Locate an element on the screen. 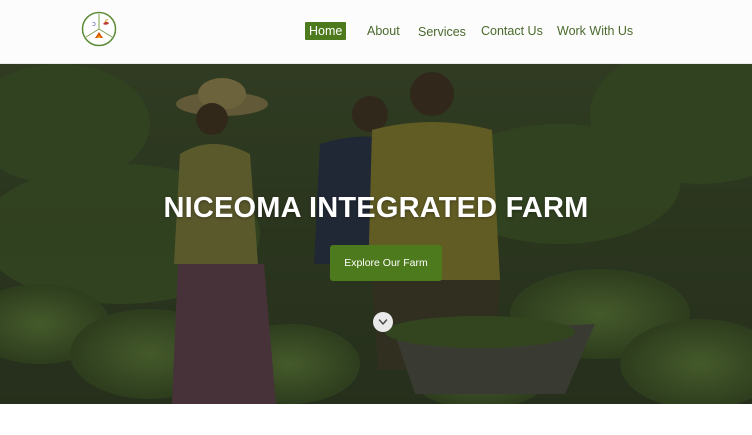  farm-logo-icon: ɔ is located at coordinates (99, 29).